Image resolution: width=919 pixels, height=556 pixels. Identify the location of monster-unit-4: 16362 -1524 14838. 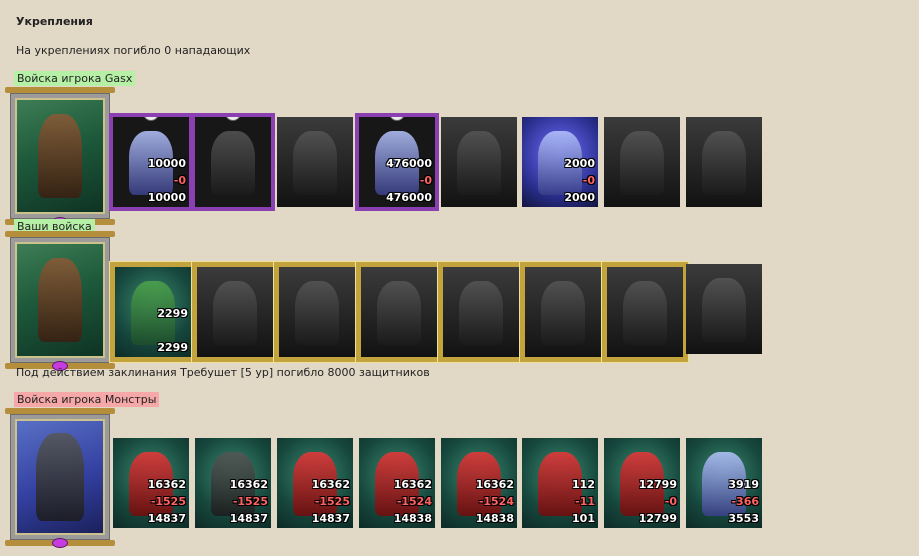
(397, 483).